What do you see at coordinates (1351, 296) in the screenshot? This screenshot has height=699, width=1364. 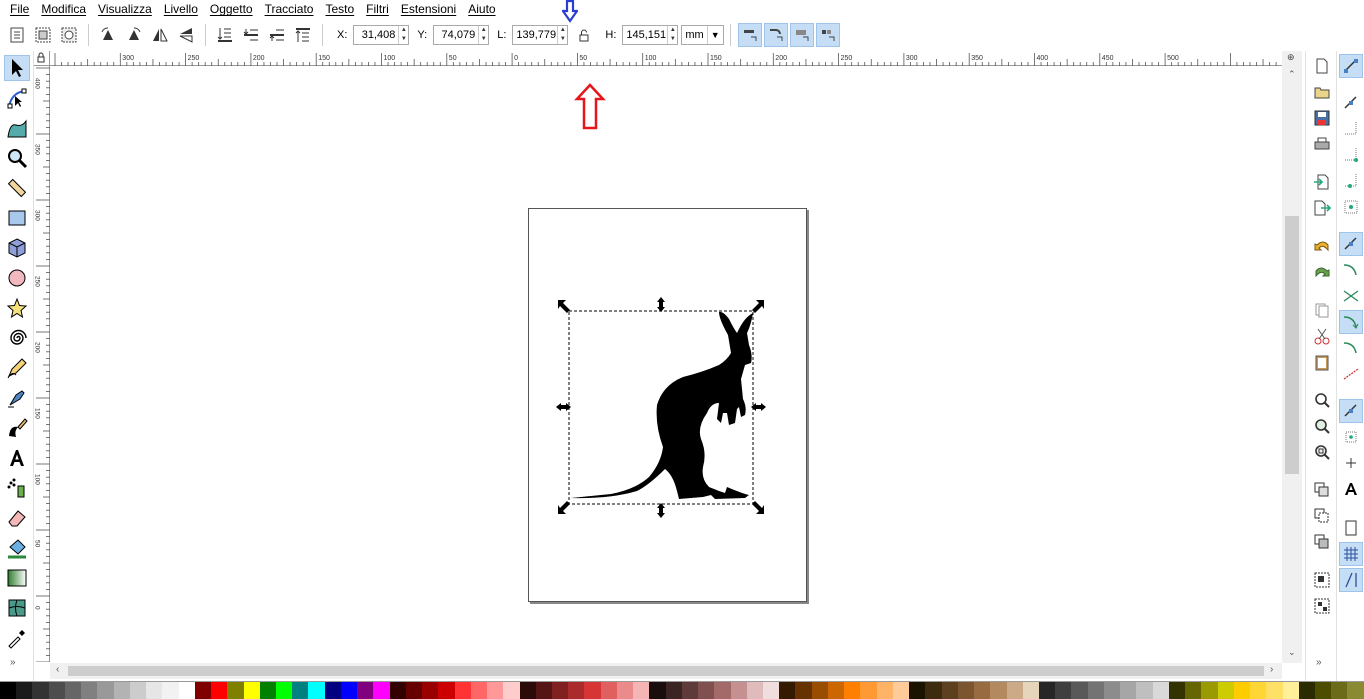 I see `snap-intersections-toggle` at bounding box center [1351, 296].